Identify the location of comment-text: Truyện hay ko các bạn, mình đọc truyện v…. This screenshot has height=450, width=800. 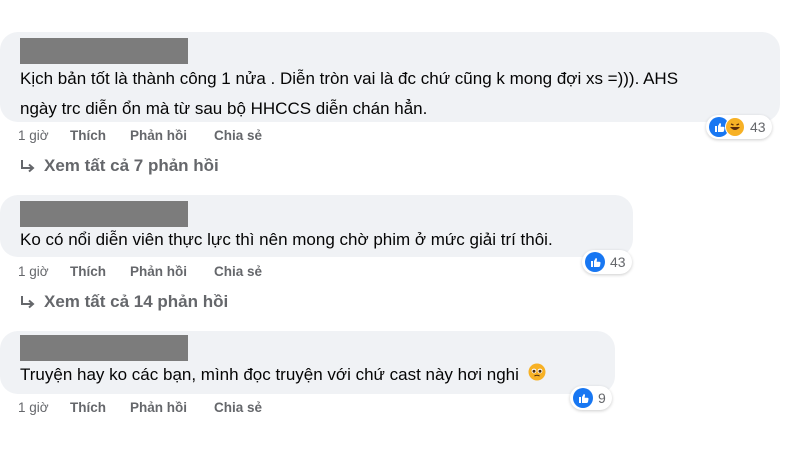
(317, 375).